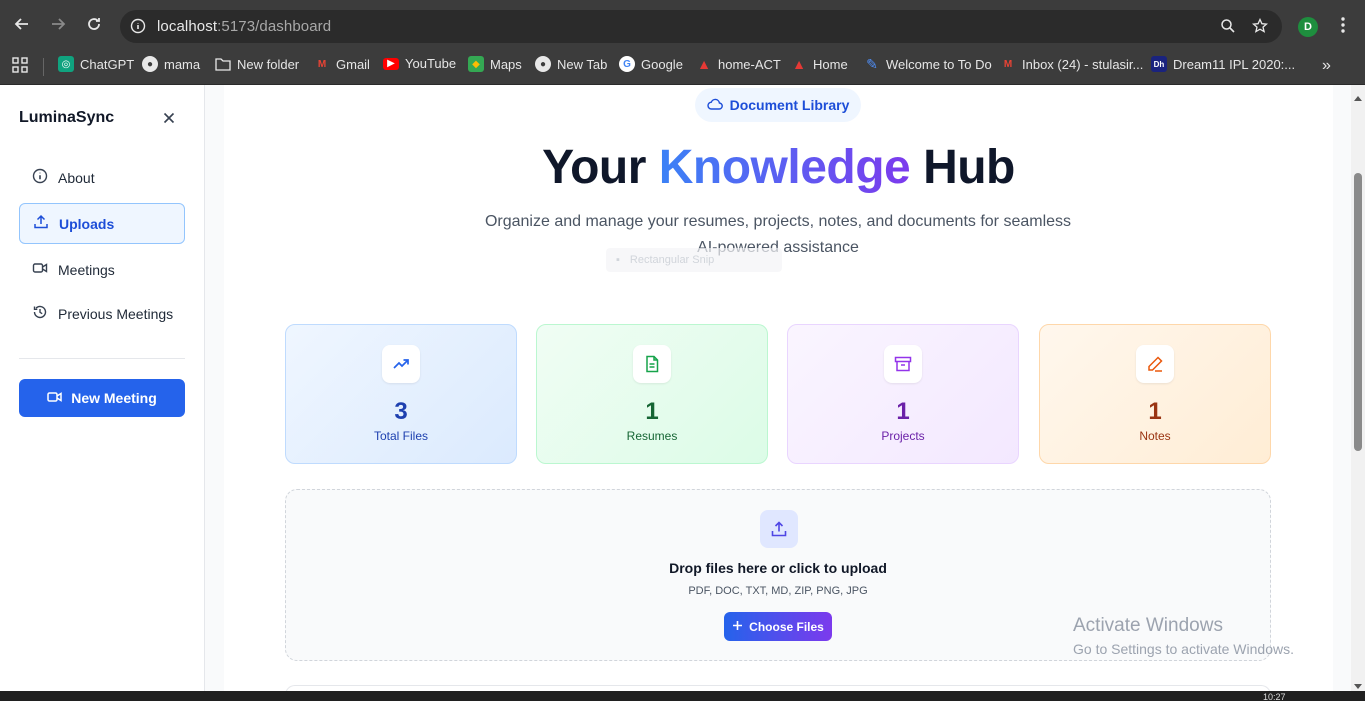 Image resolution: width=1365 pixels, height=702 pixels. I want to click on page-title: Your Knowledge Hub, so click(778, 167).